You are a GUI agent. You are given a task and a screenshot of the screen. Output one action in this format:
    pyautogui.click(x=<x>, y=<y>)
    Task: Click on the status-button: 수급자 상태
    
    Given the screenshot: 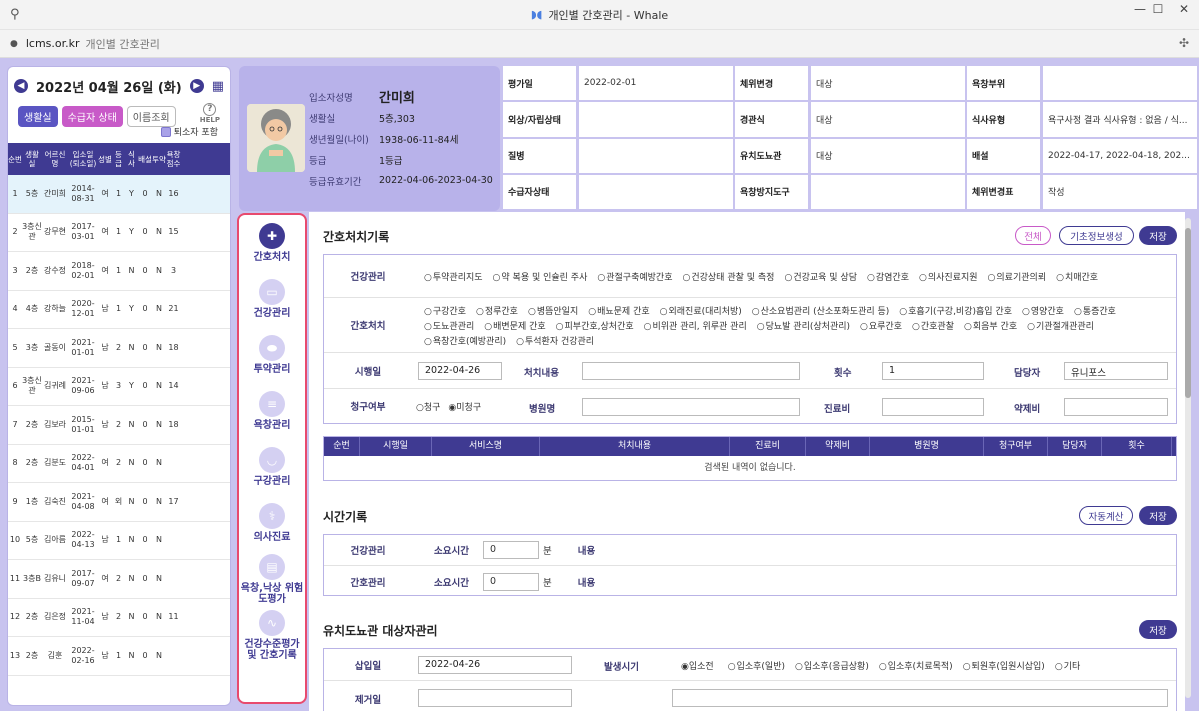 What is the action you would take?
    pyautogui.click(x=92, y=116)
    